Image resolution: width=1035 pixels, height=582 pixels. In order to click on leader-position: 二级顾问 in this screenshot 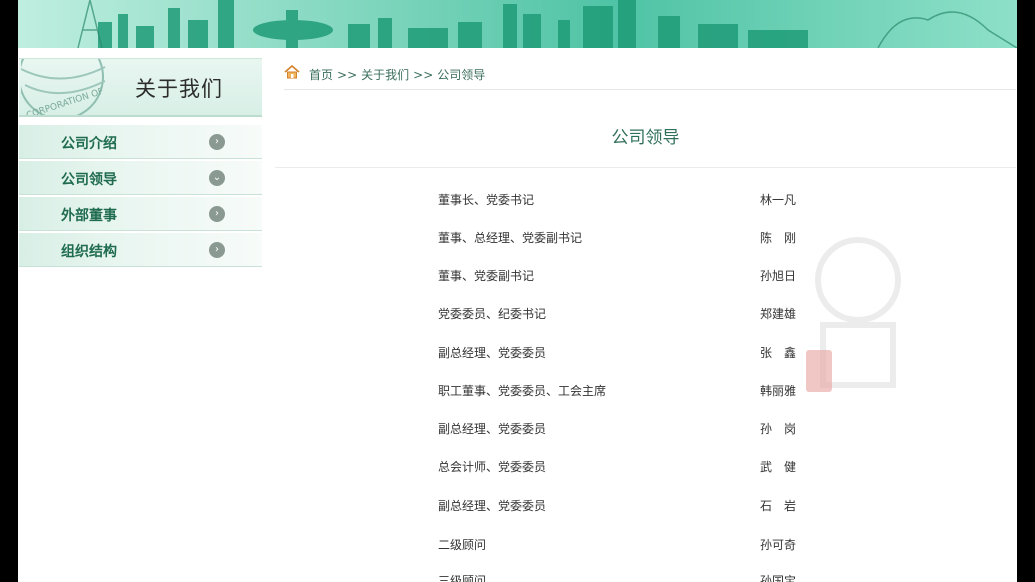, I will do `click(462, 545)`.